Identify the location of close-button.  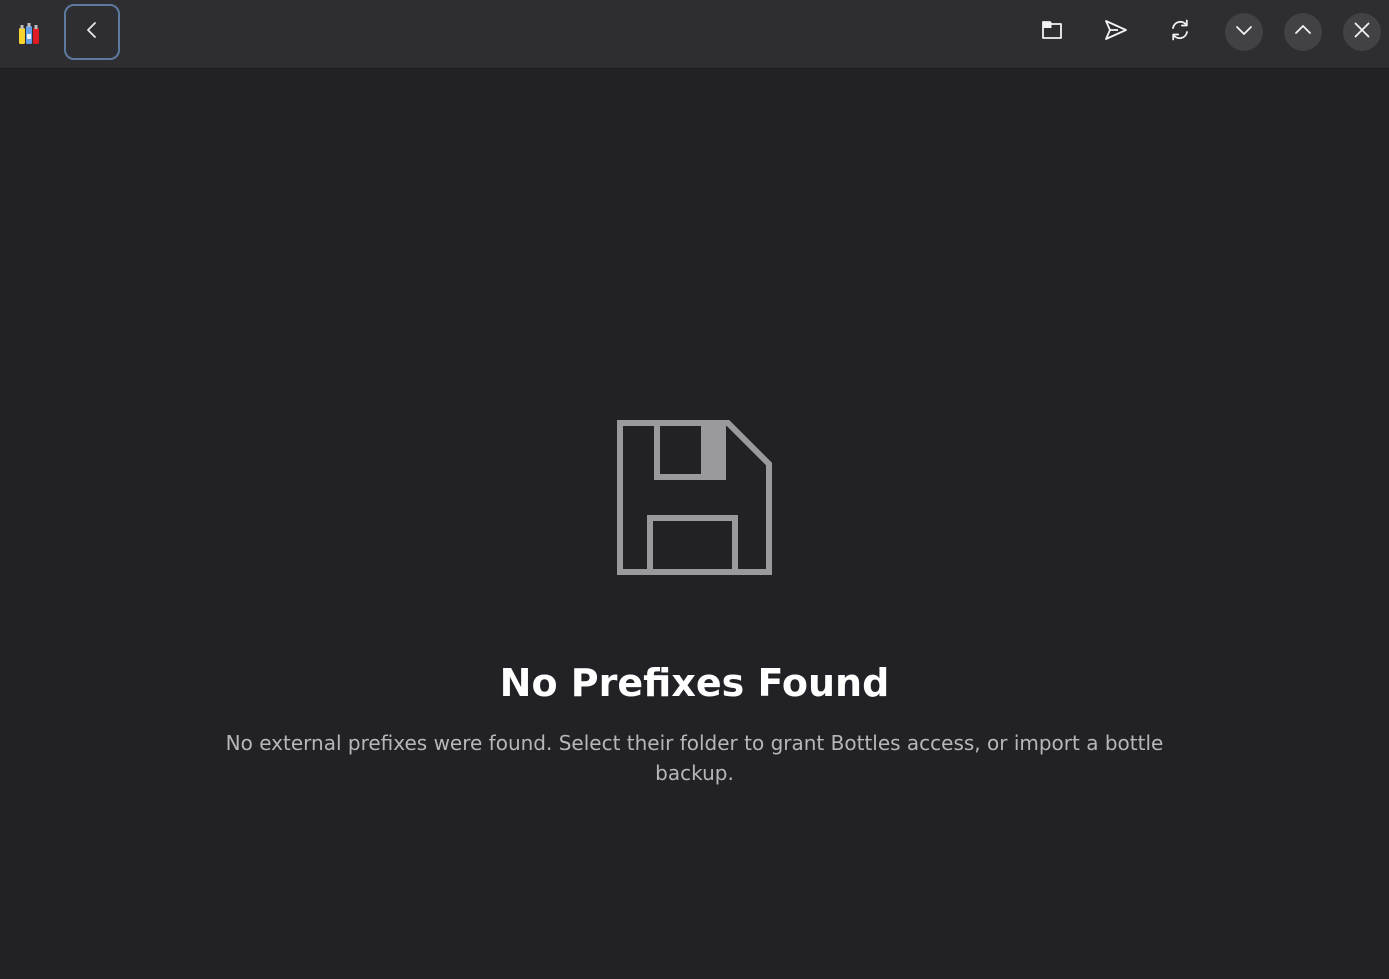
(1362, 32).